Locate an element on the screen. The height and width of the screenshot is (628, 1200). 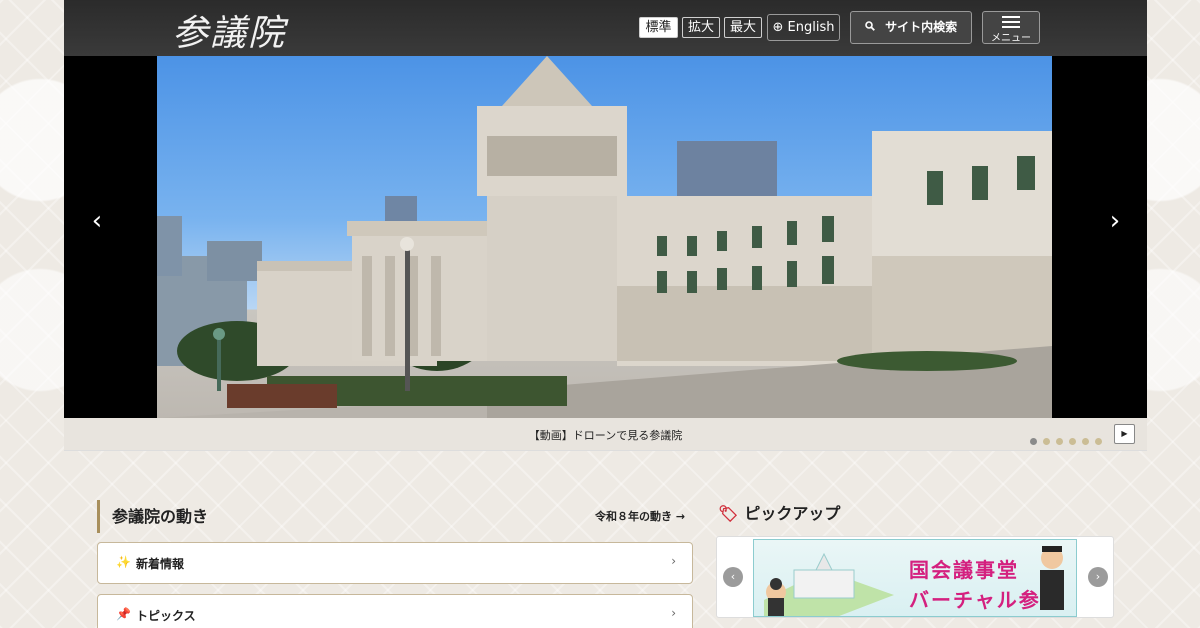
english-label: English is located at coordinates (811, 27).